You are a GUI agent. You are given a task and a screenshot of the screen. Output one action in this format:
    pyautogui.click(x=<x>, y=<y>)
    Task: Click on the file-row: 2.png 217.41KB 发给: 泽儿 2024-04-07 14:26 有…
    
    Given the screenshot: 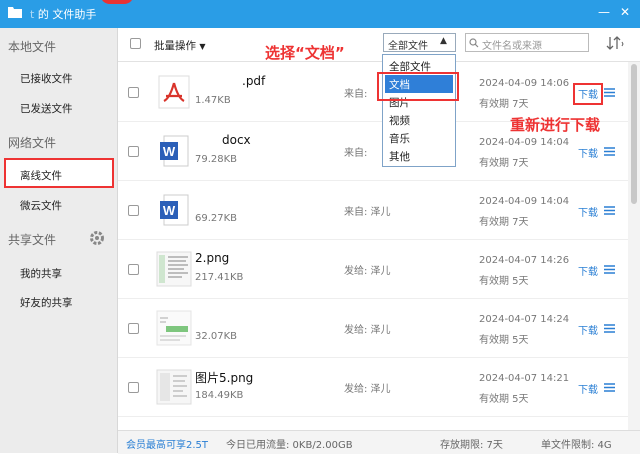 What is the action you would take?
    pyautogui.click(x=373, y=269)
    